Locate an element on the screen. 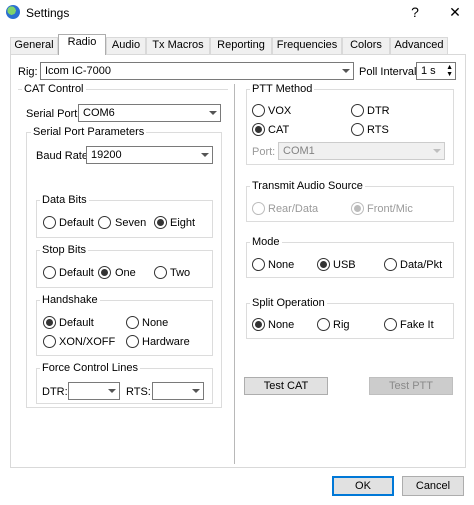 The image size is (474, 505). test-cat-button: Test CAT is located at coordinates (286, 386).